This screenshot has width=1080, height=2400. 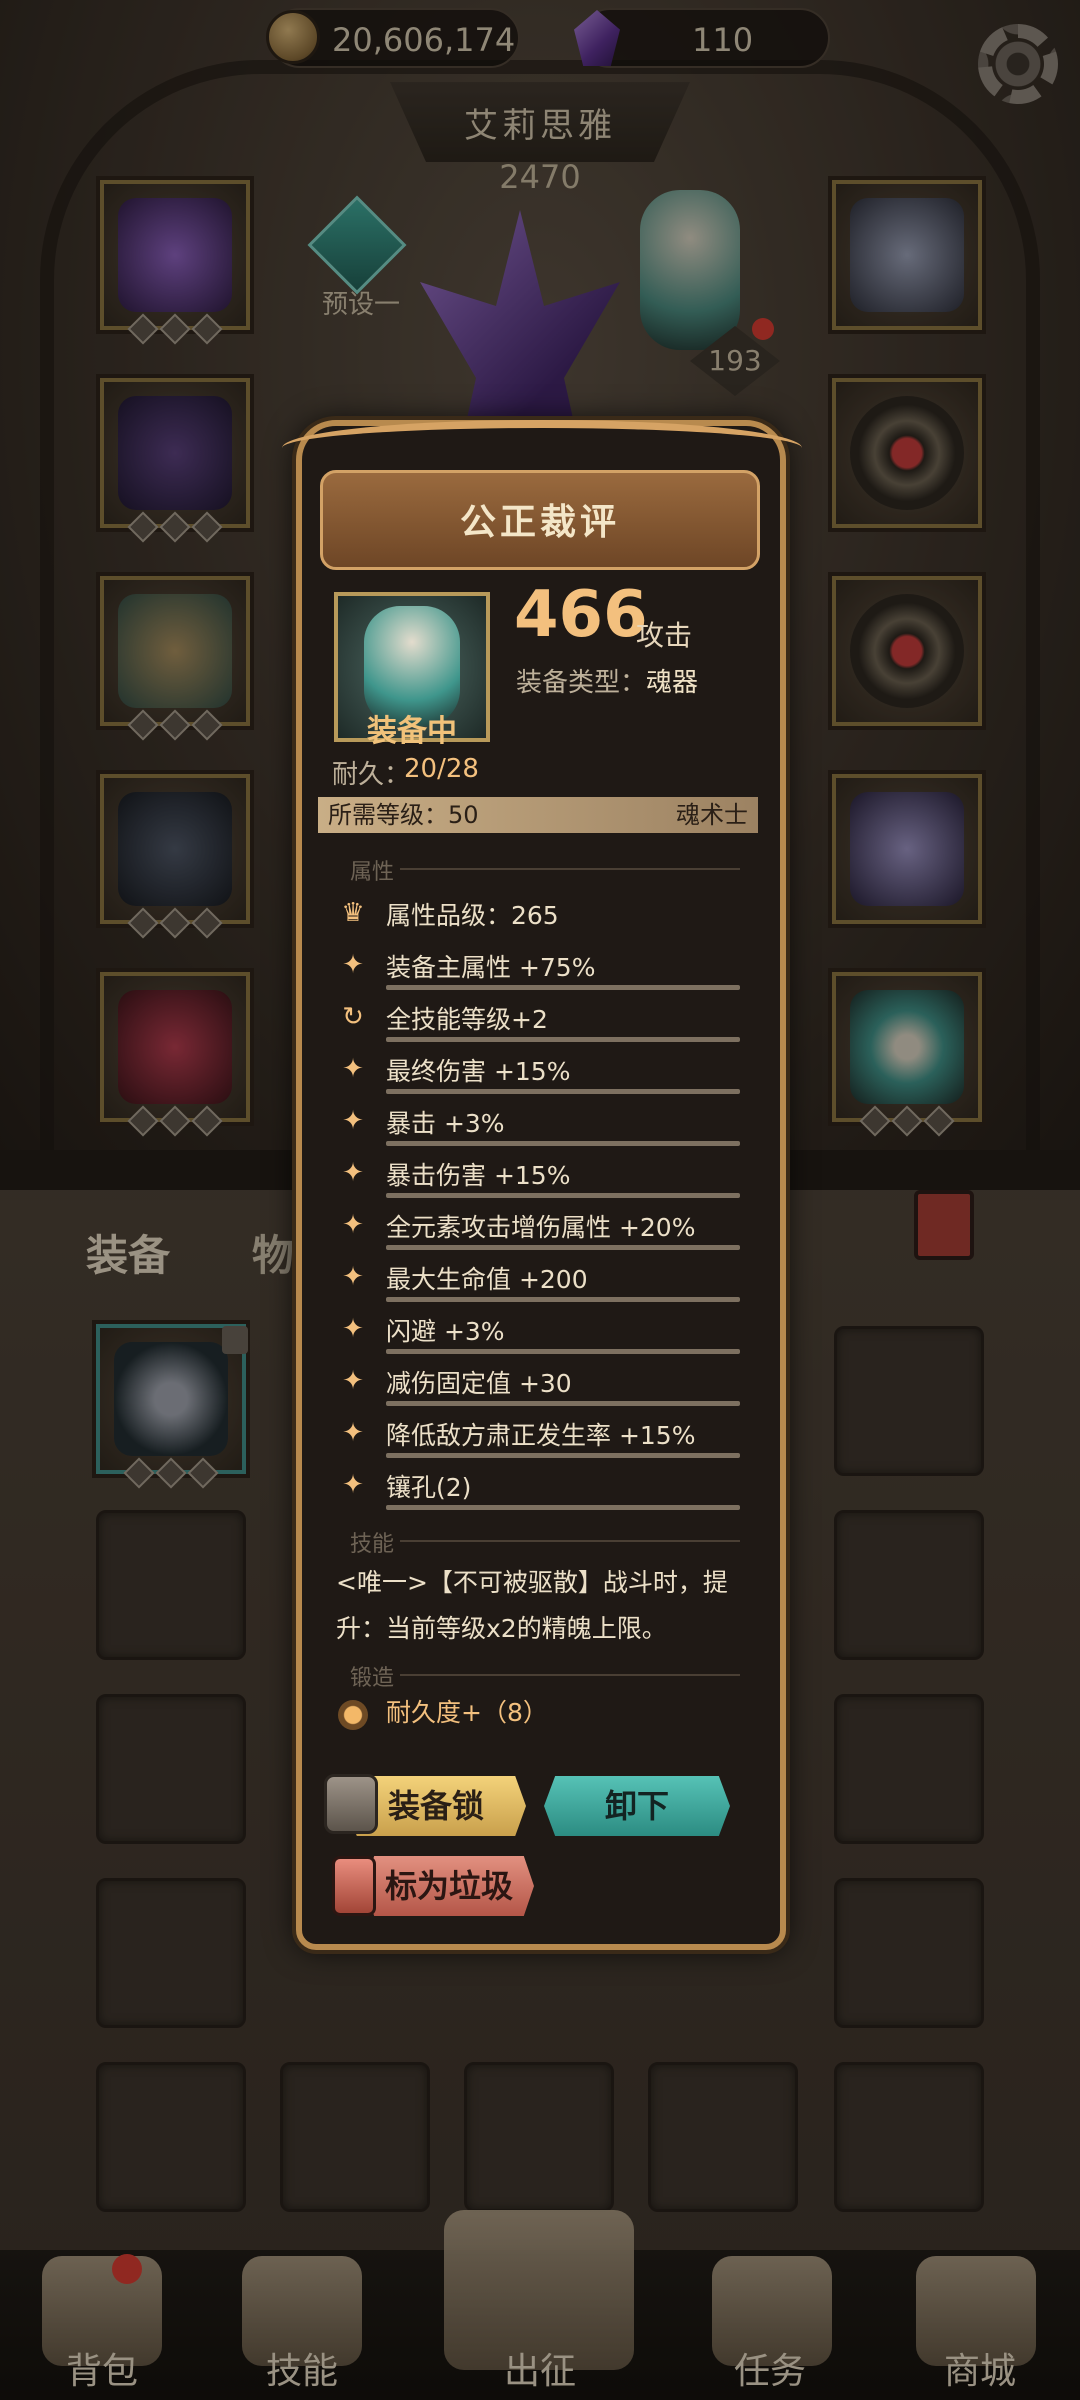 I want to click on required-level-bar: 所需等级：50 魂术士, so click(x=538, y=815).